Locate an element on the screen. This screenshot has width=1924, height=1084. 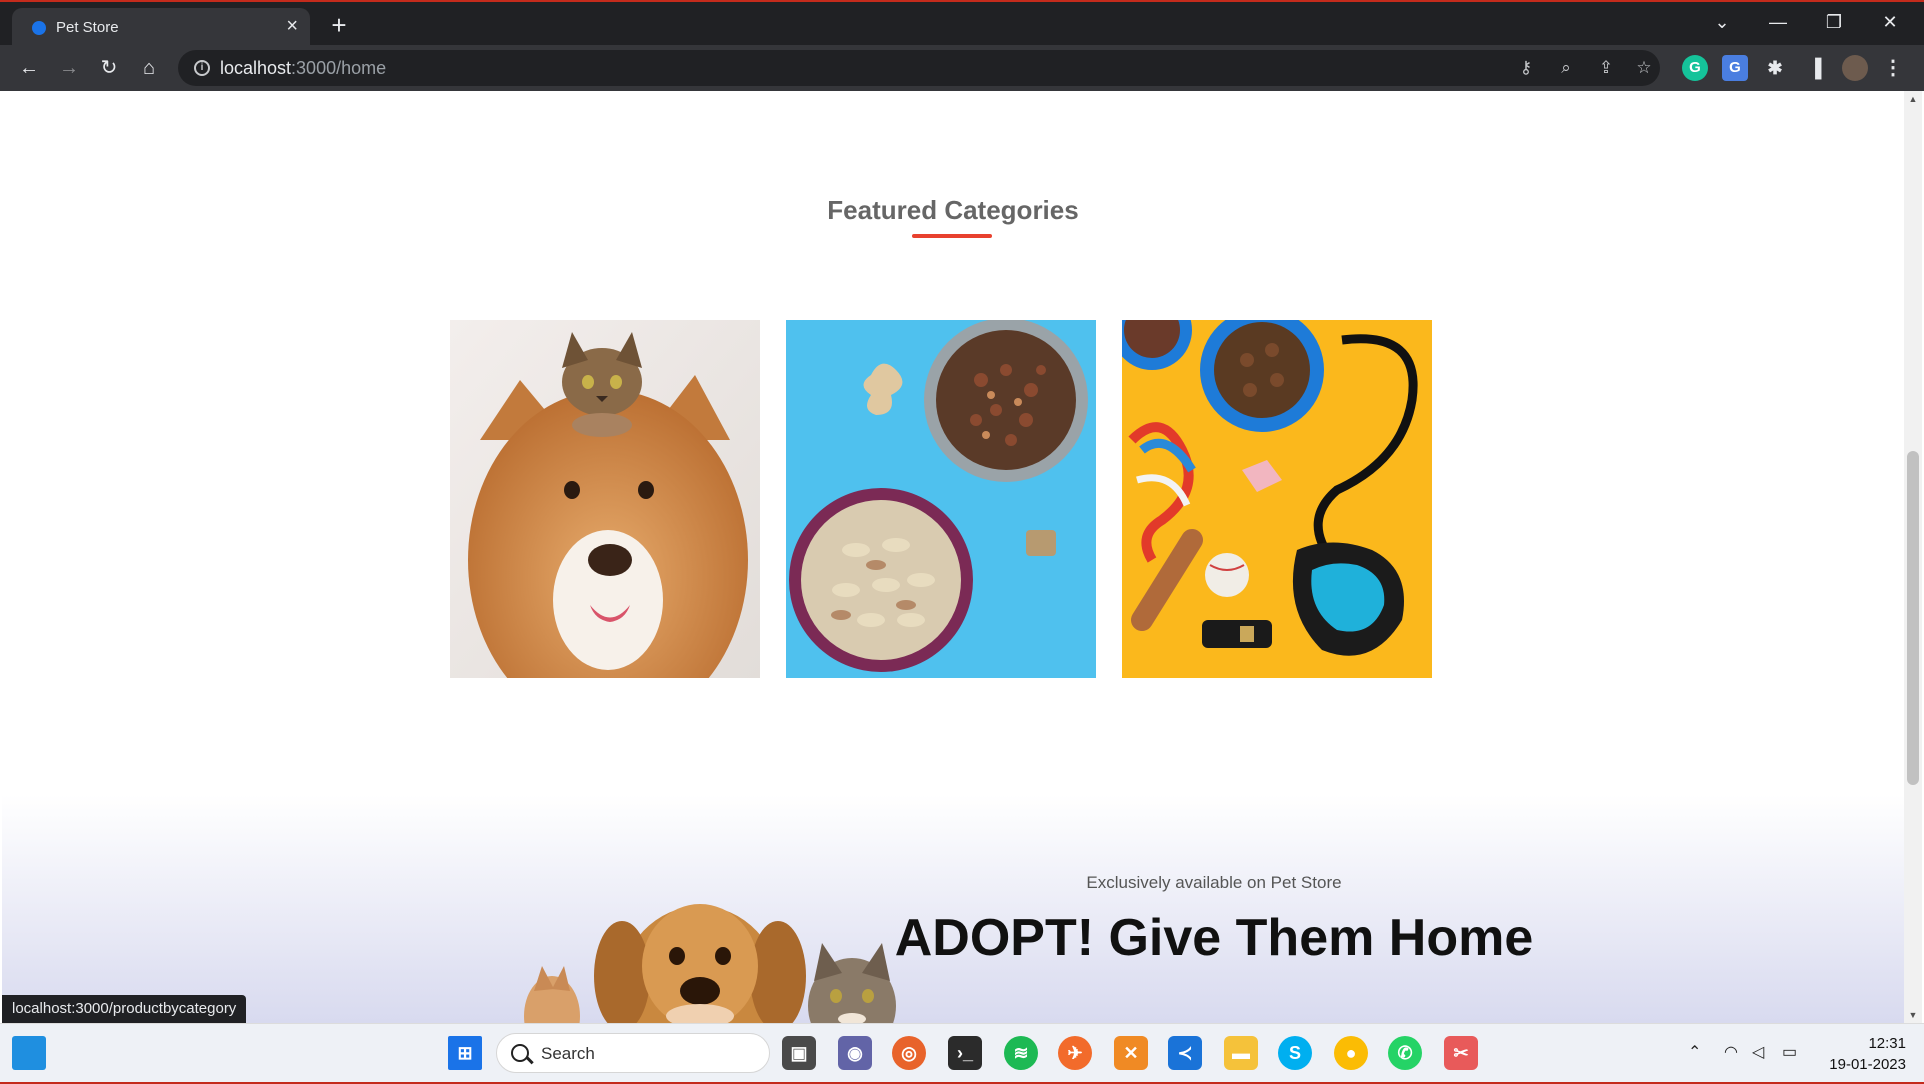
battery-icon: ▭ is located at coordinates (1789, 1052).